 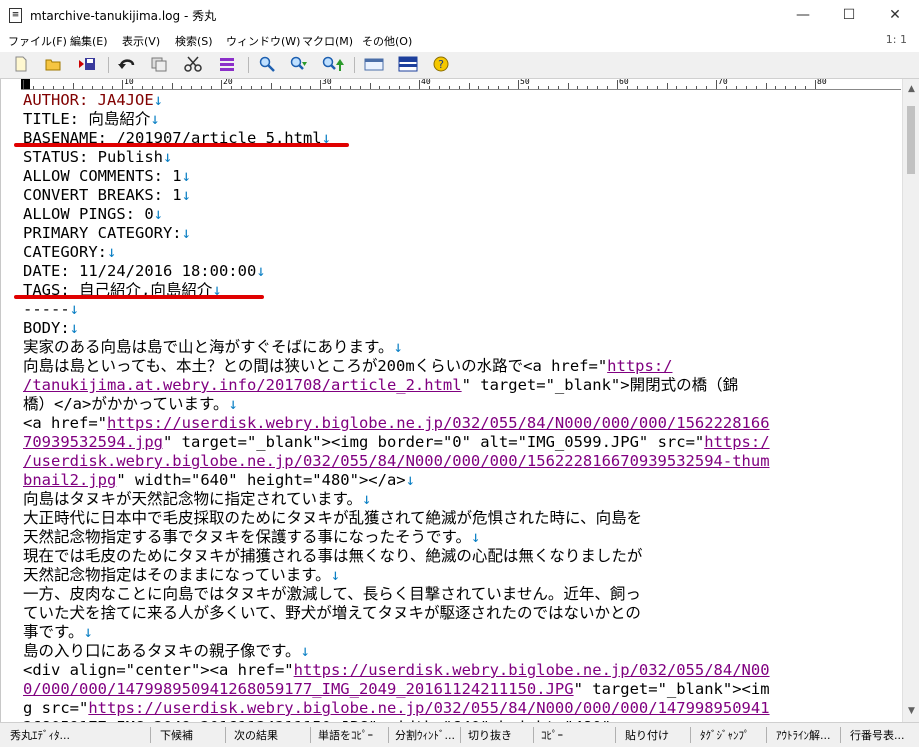 What do you see at coordinates (332, 518) in the screenshot?
I see `editor-line: 大正時代に日本中で毛皮採取のためにタヌキが乱獲されて絶滅が危惧された時に、向島を` at bounding box center [332, 518].